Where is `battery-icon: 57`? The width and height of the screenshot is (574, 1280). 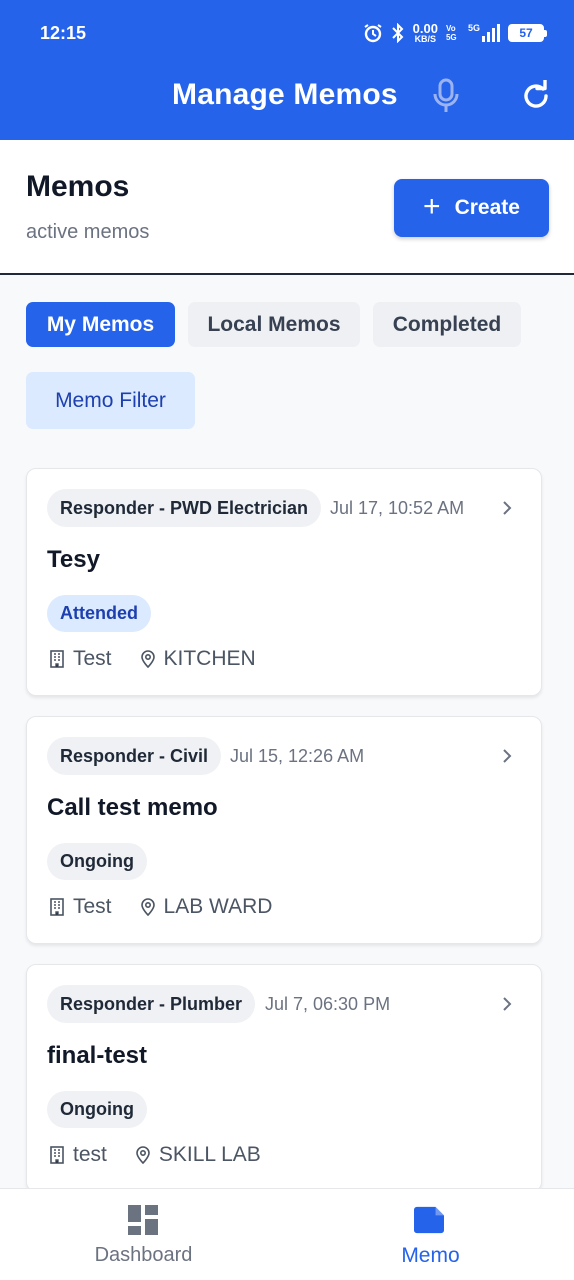
battery-icon: 57 is located at coordinates (527, 33).